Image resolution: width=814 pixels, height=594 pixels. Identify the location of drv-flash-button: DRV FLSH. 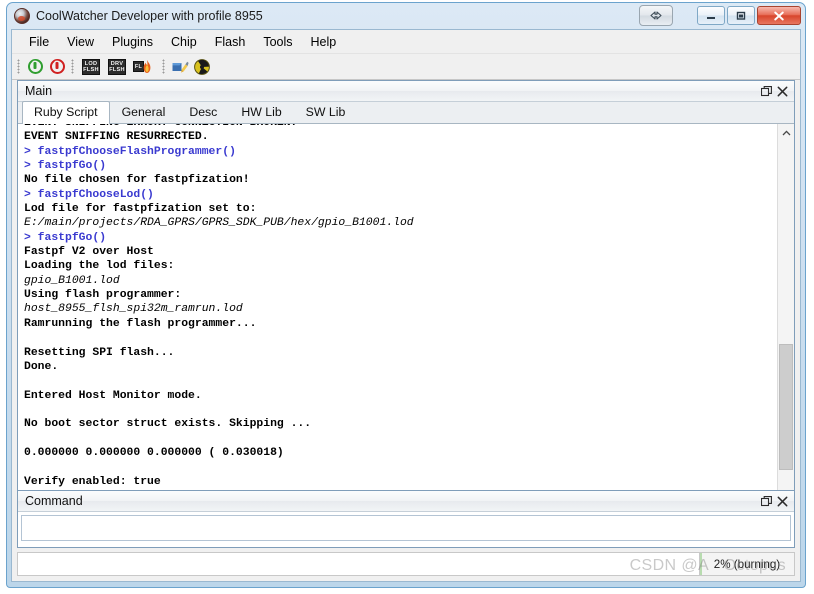
(117, 66).